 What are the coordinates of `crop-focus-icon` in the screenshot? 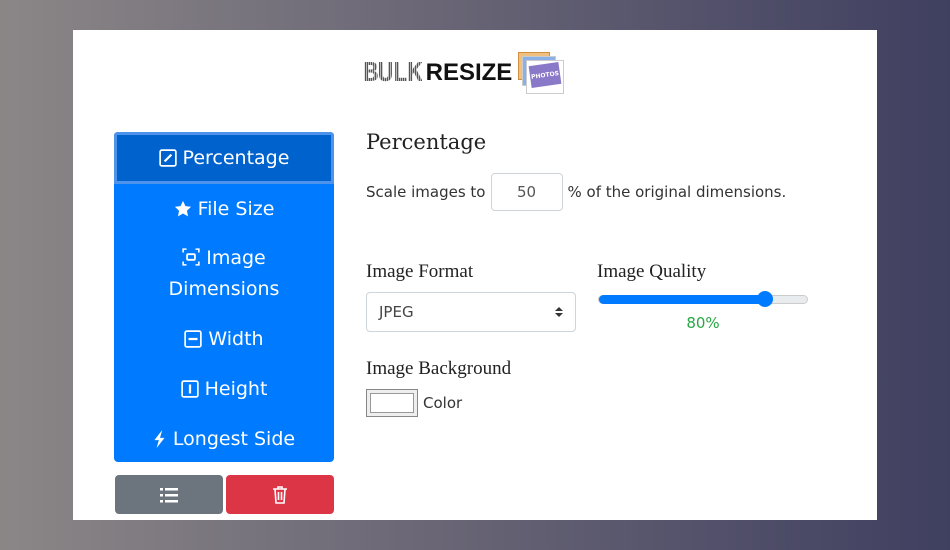 It's located at (191, 257).